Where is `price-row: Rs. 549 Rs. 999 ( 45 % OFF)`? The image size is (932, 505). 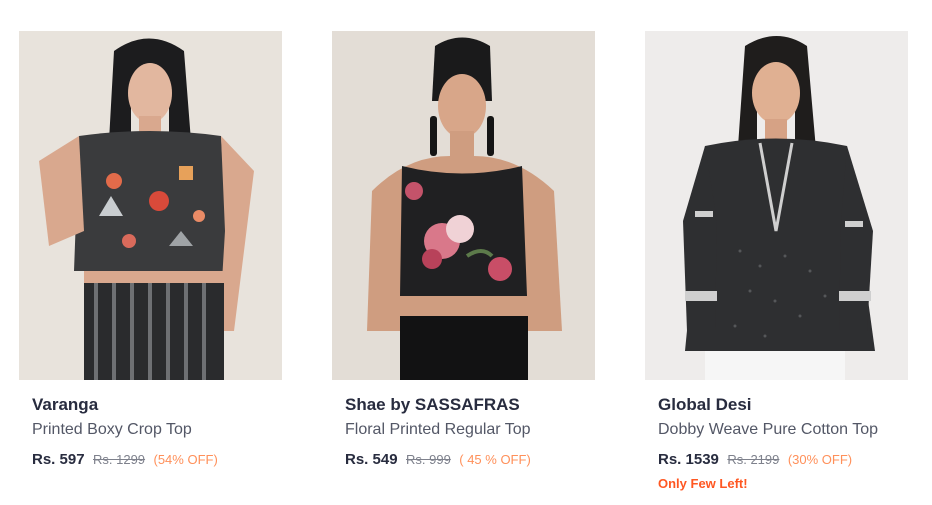 price-row: Rs. 549 Rs. 999 ( 45 % OFF) is located at coordinates (470, 460).